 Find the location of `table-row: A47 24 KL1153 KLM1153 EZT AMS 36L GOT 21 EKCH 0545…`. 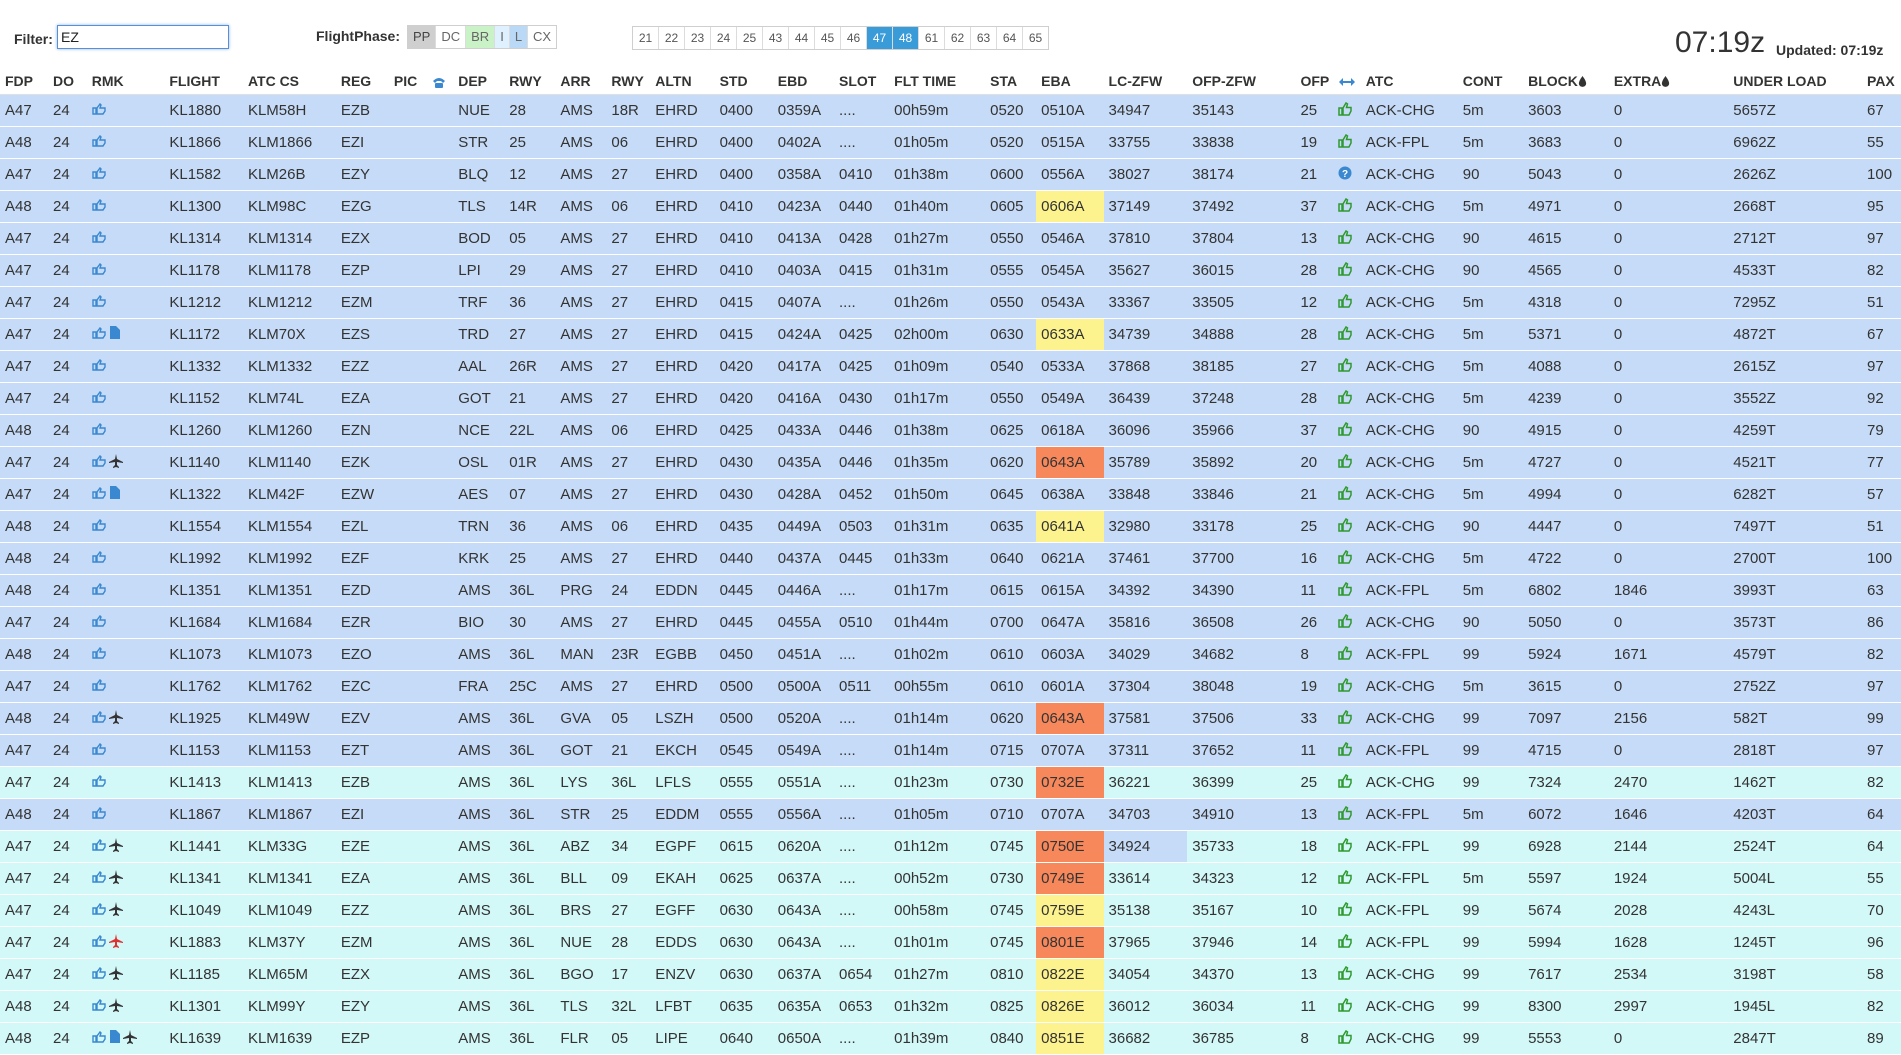

table-row: A47 24 KL1153 KLM1153 EZT AMS 36L GOT 21 EKCH 0545… is located at coordinates (950, 750).